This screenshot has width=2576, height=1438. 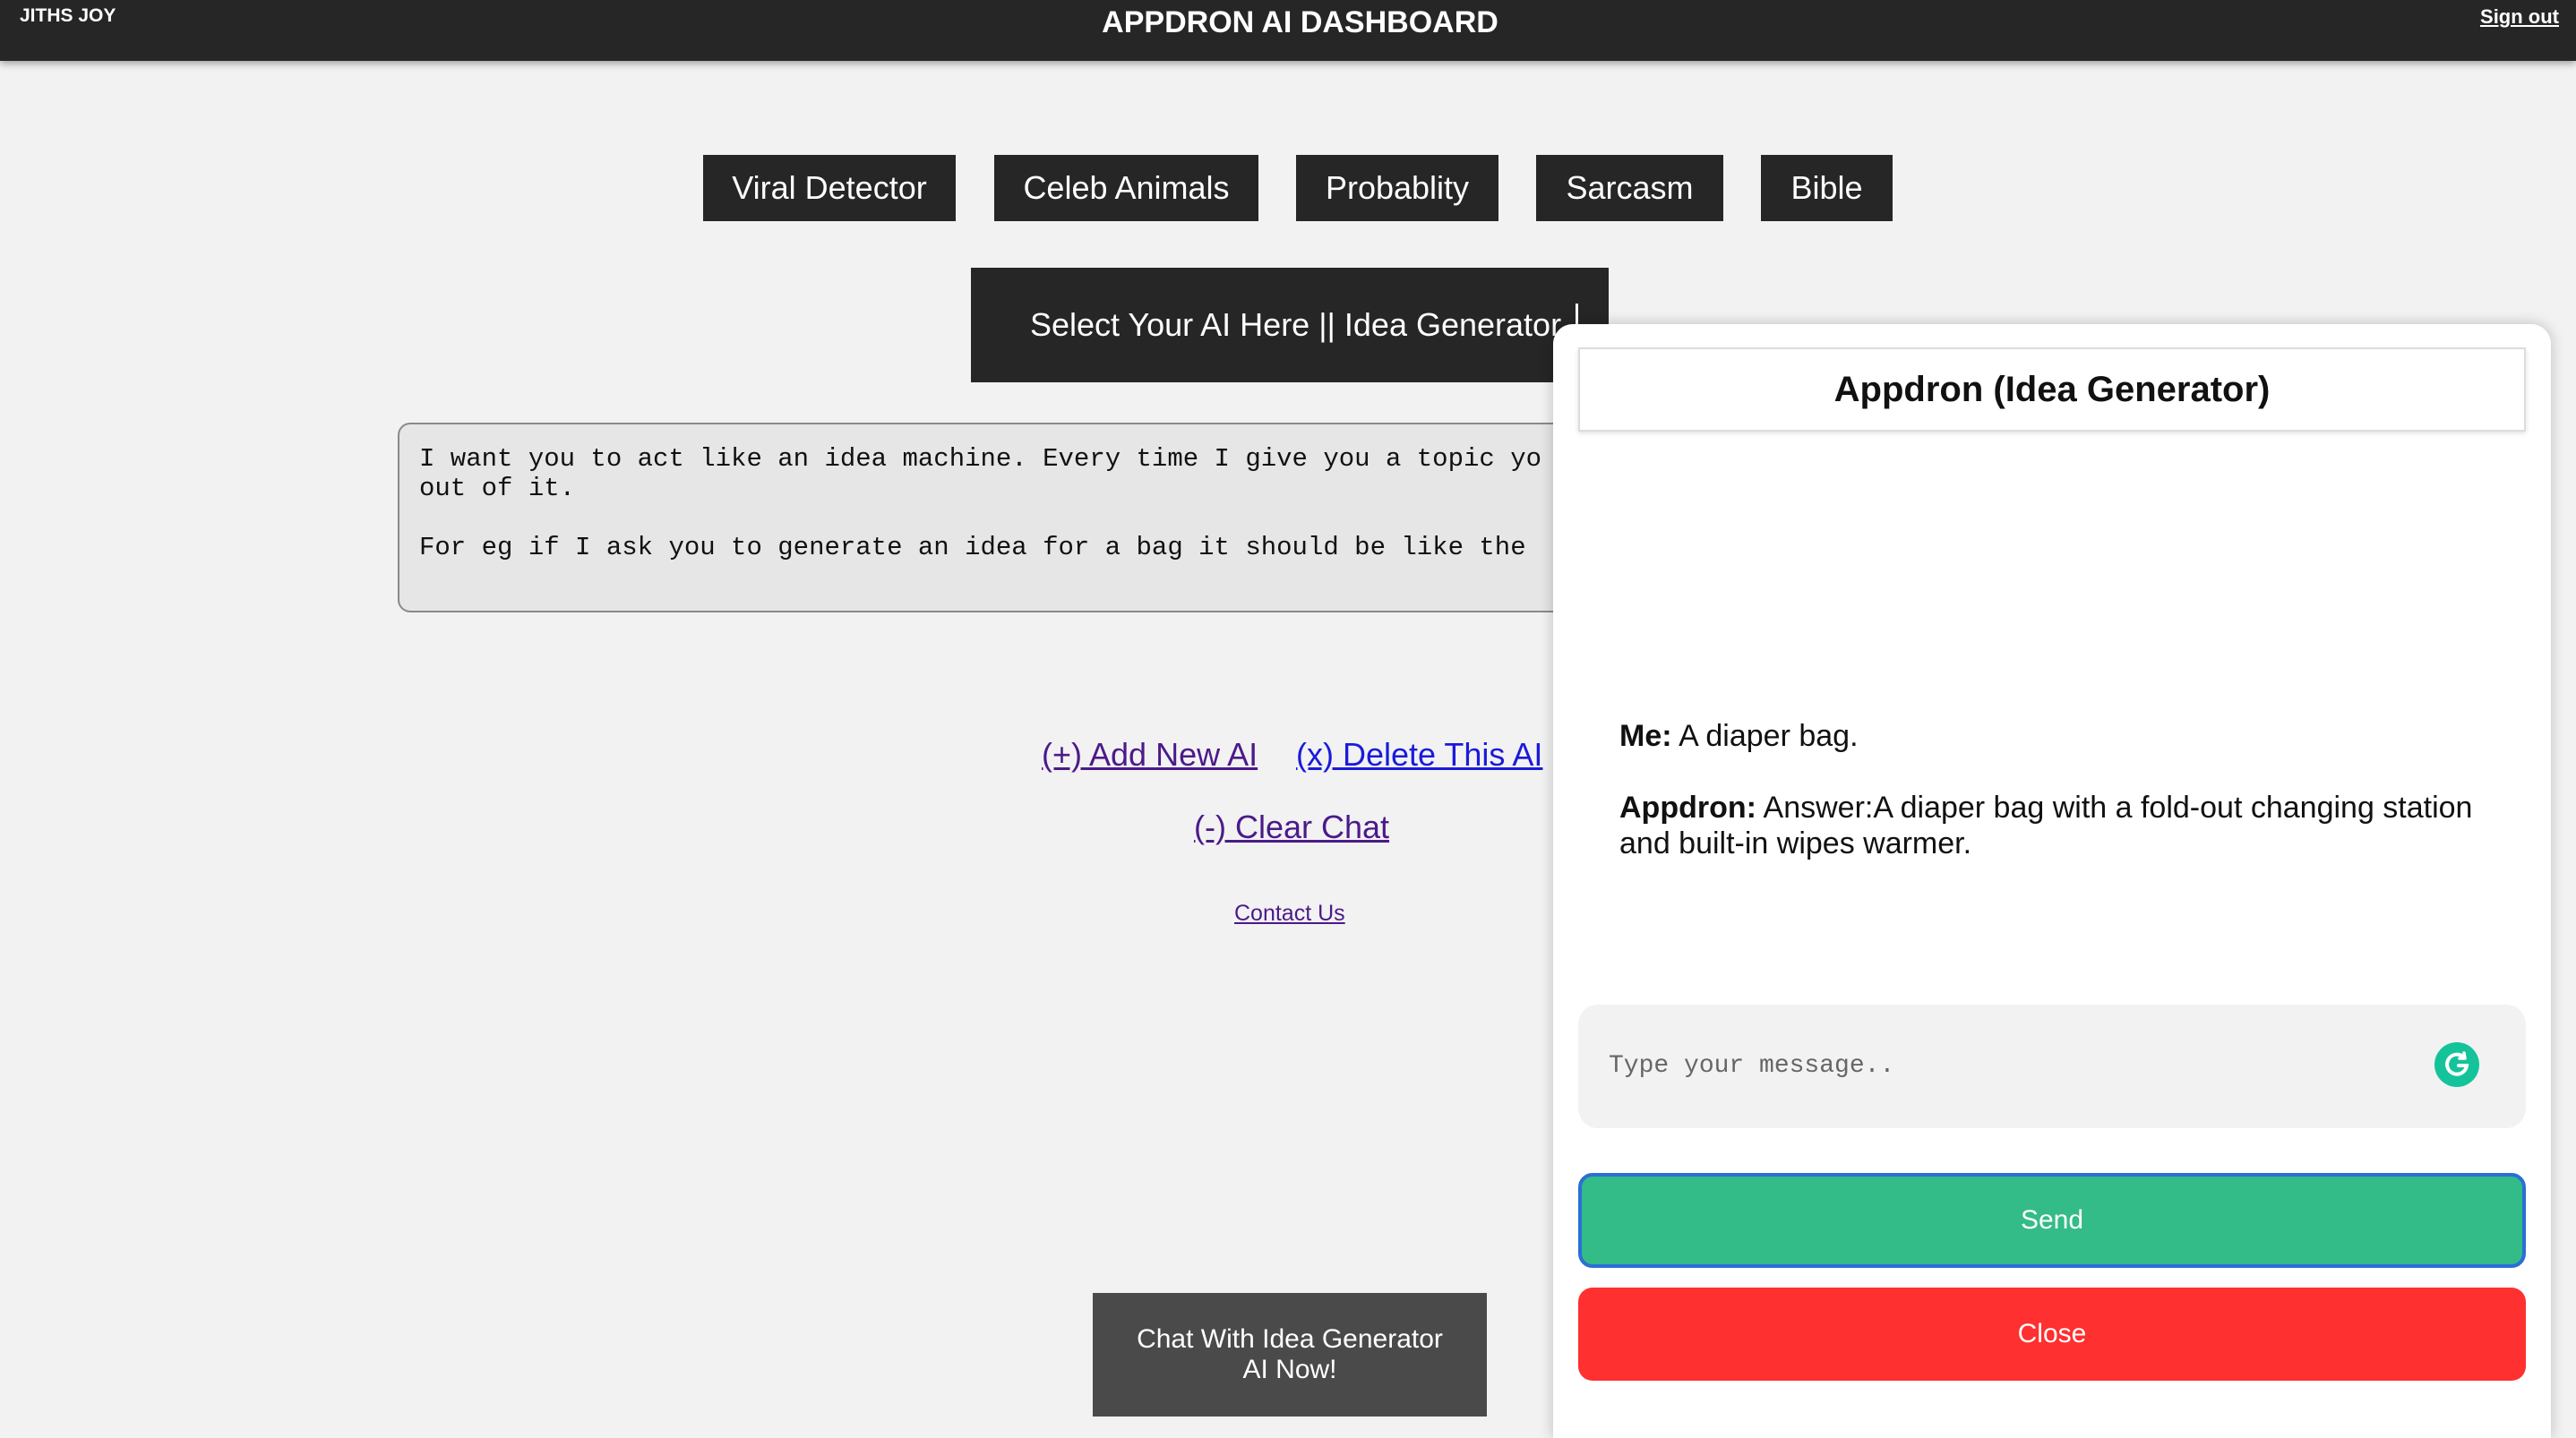 What do you see at coordinates (1397, 188) in the screenshot?
I see `preset-button-probablity: Probablity` at bounding box center [1397, 188].